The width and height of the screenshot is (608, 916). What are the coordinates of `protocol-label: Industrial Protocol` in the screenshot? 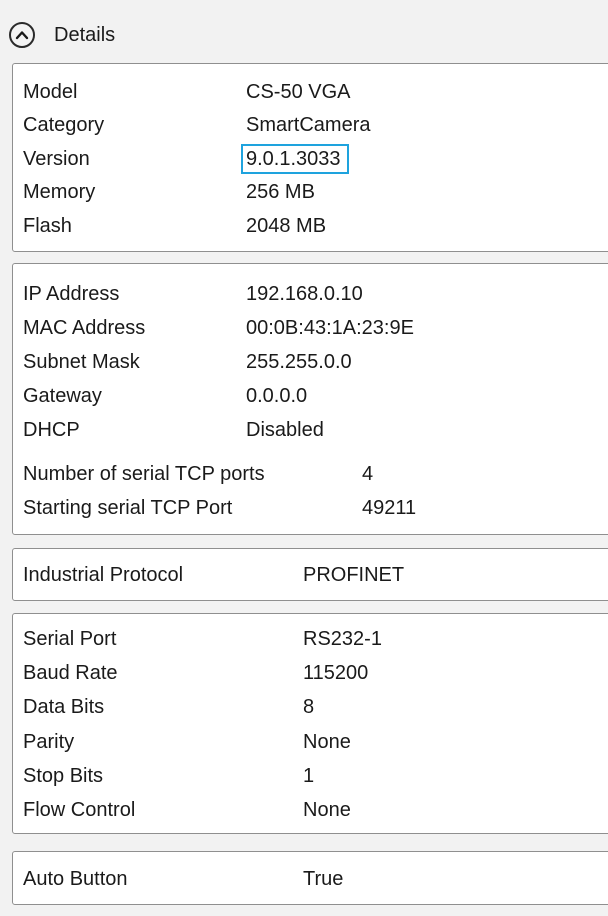 It's located at (103, 575).